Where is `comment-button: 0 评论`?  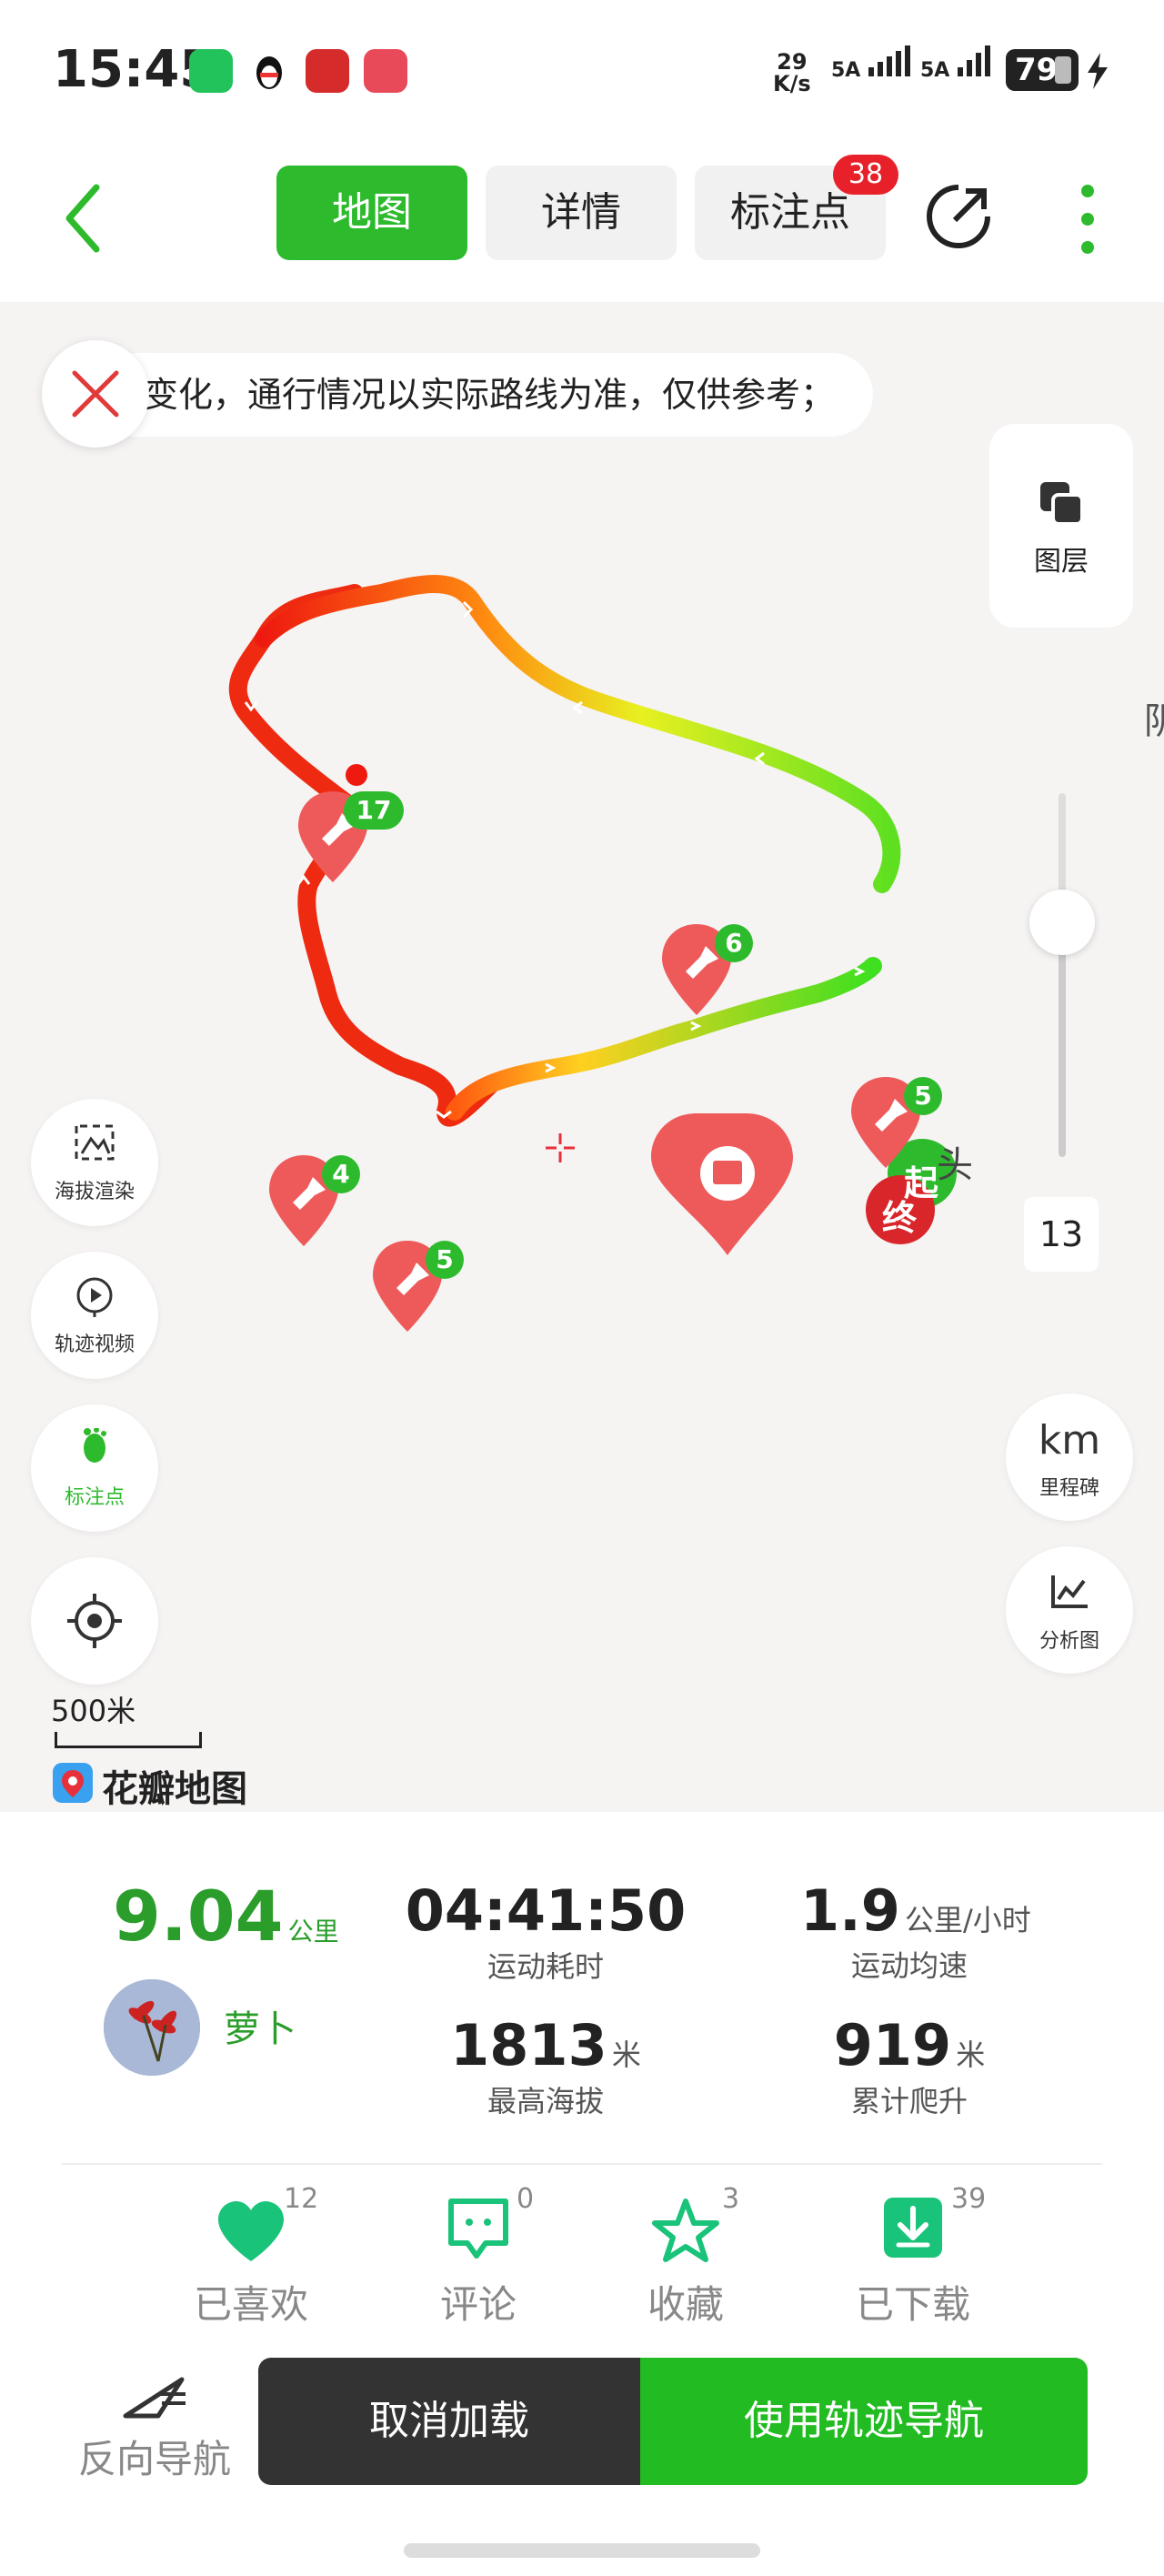 comment-button: 0 评论 is located at coordinates (479, 2260).